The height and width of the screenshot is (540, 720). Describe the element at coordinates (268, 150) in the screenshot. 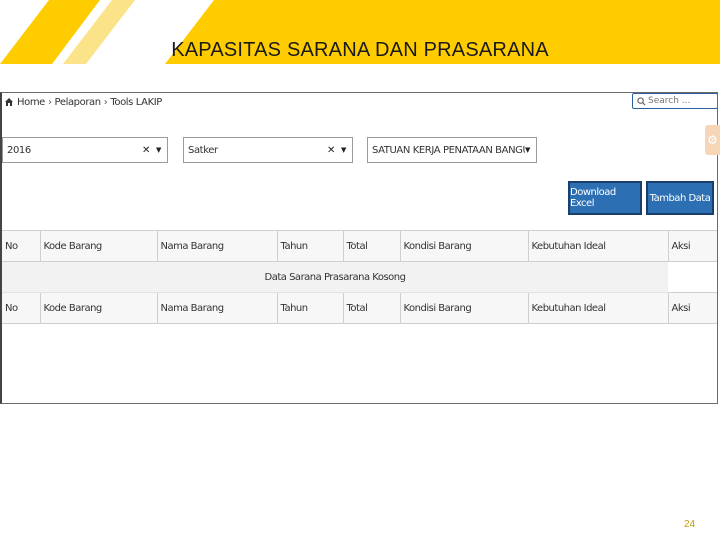

I see `satker-select: Satker ✕ ▼` at that location.